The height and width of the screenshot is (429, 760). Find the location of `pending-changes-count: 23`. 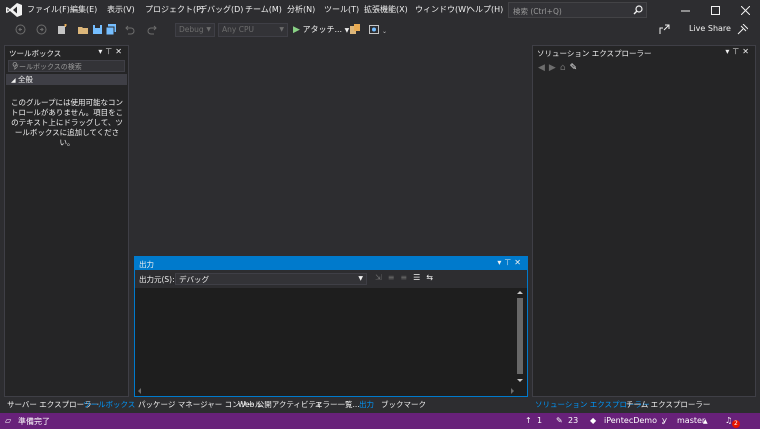

pending-changes-count: 23 is located at coordinates (573, 420).